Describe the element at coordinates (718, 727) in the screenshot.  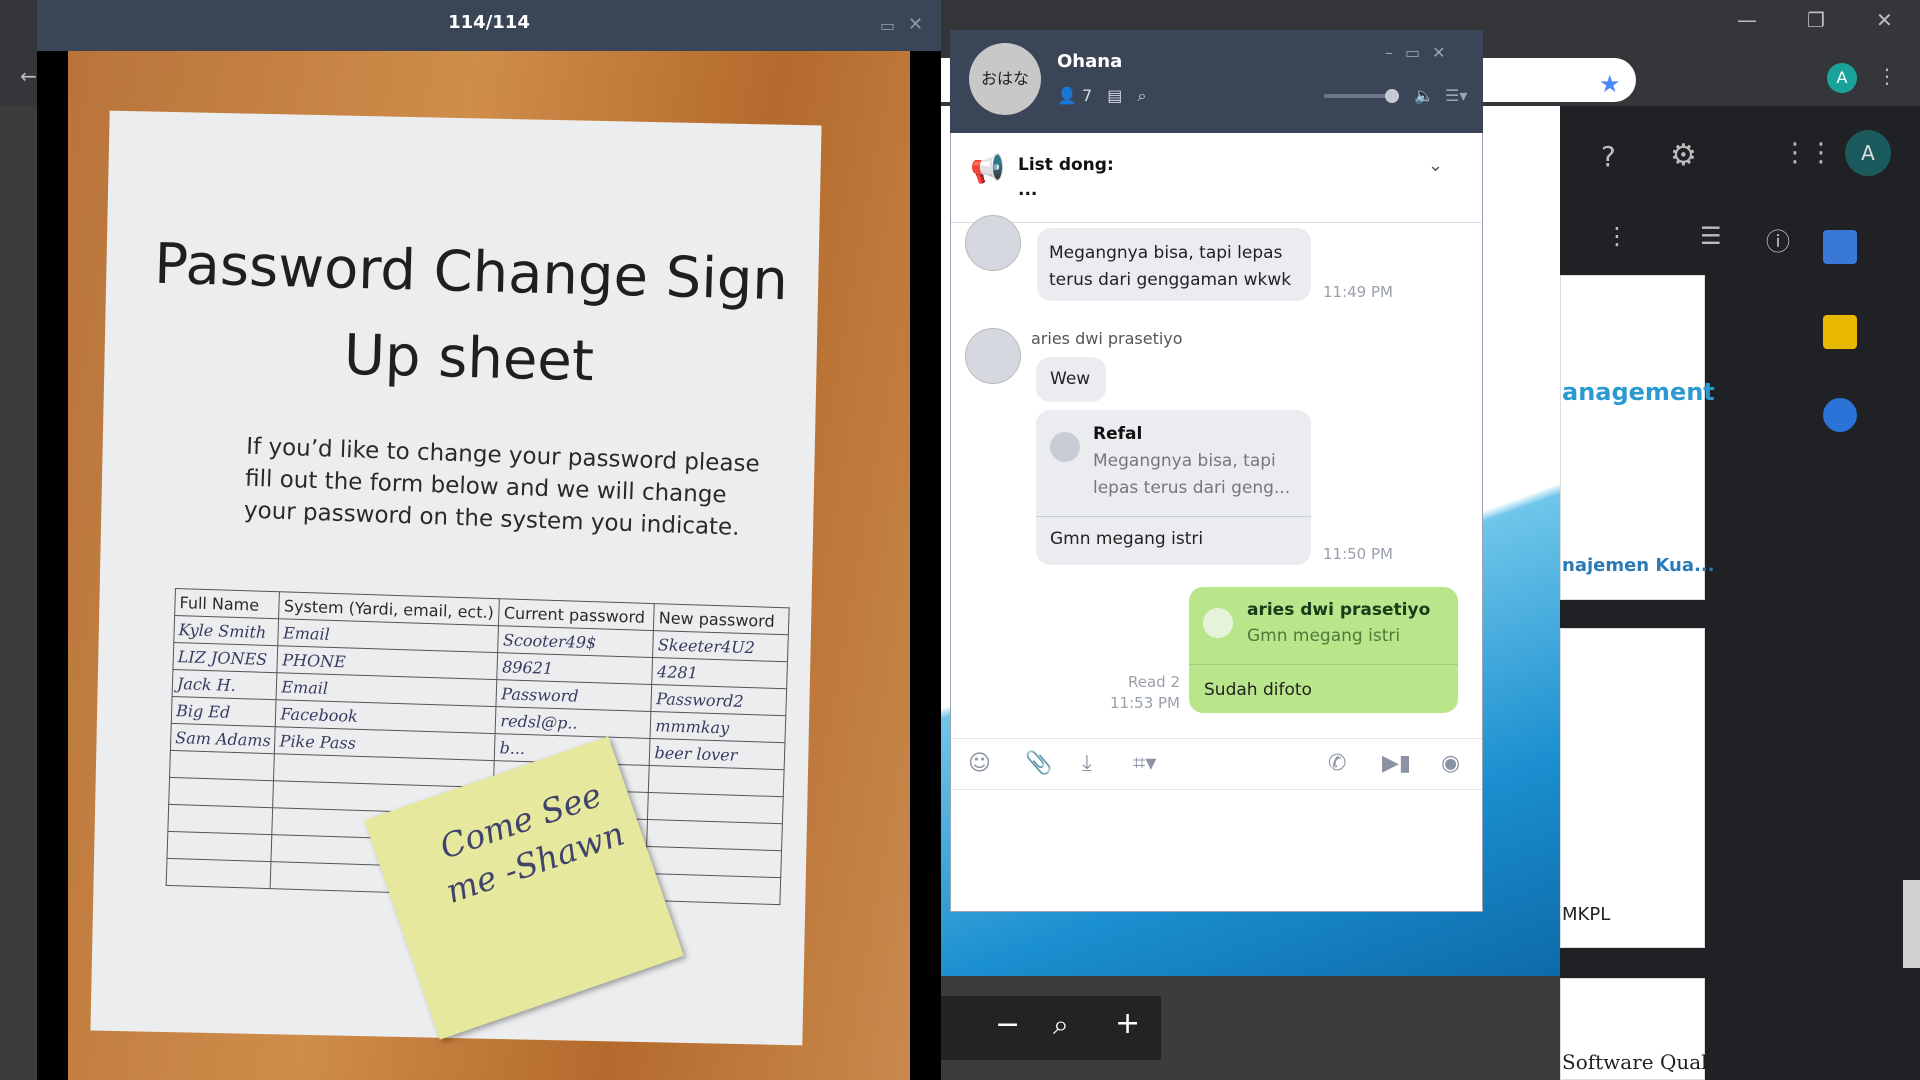
I see `table-cell: mmmkay` at that location.